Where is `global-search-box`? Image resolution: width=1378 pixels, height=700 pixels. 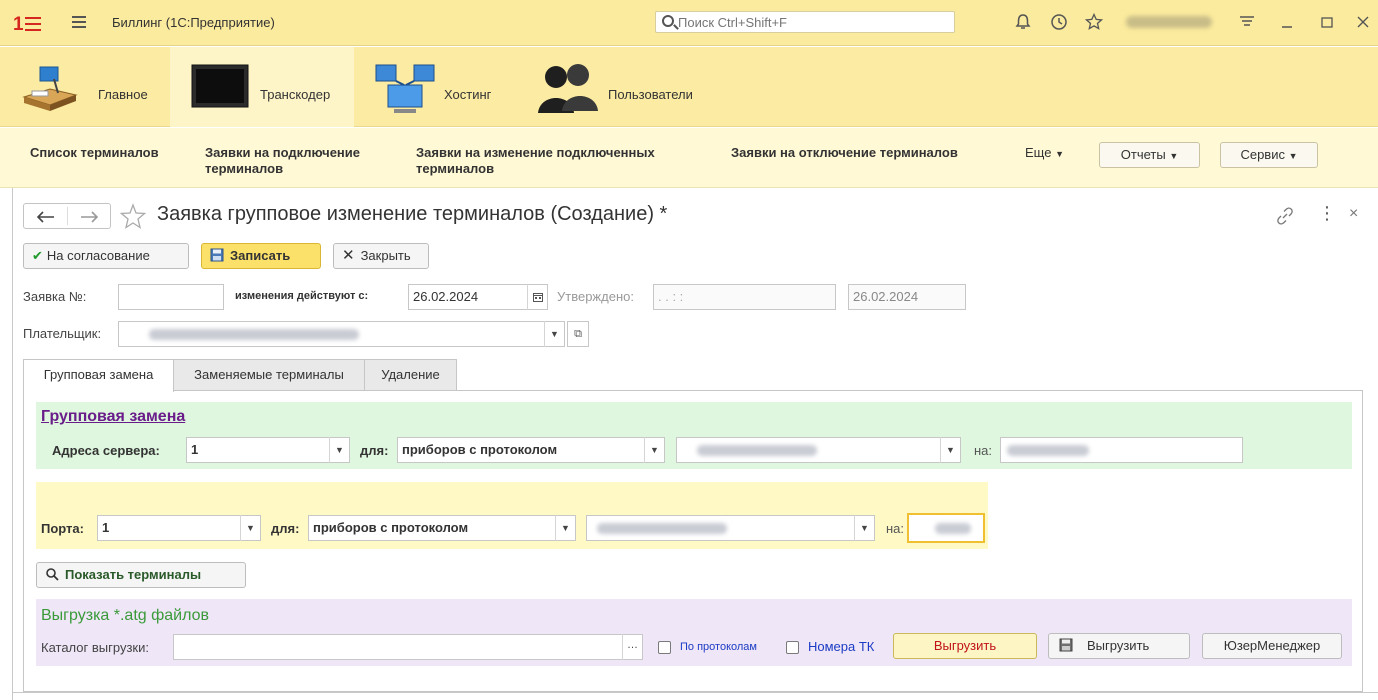 global-search-box is located at coordinates (805, 22).